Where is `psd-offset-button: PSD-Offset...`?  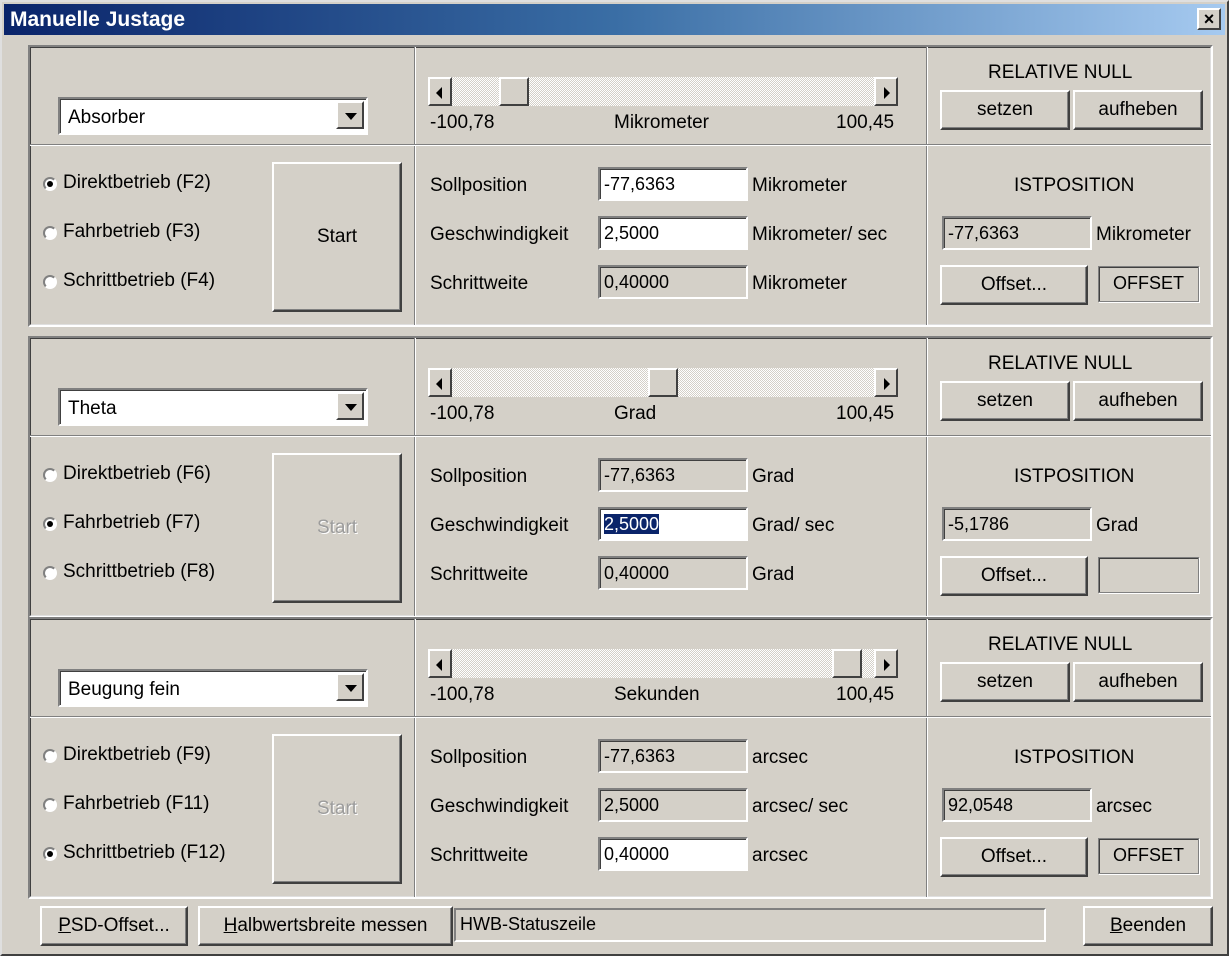
psd-offset-button: PSD-Offset... is located at coordinates (114, 926).